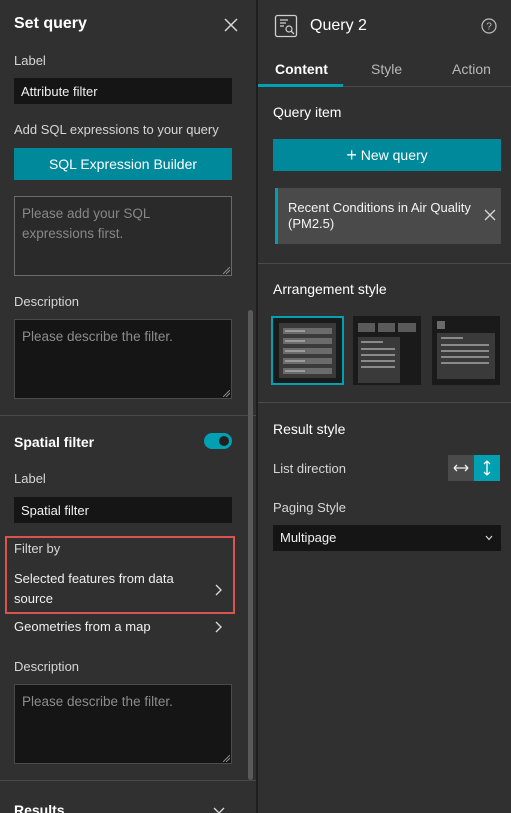  I want to click on arrangement-option-tabs, so click(387, 350).